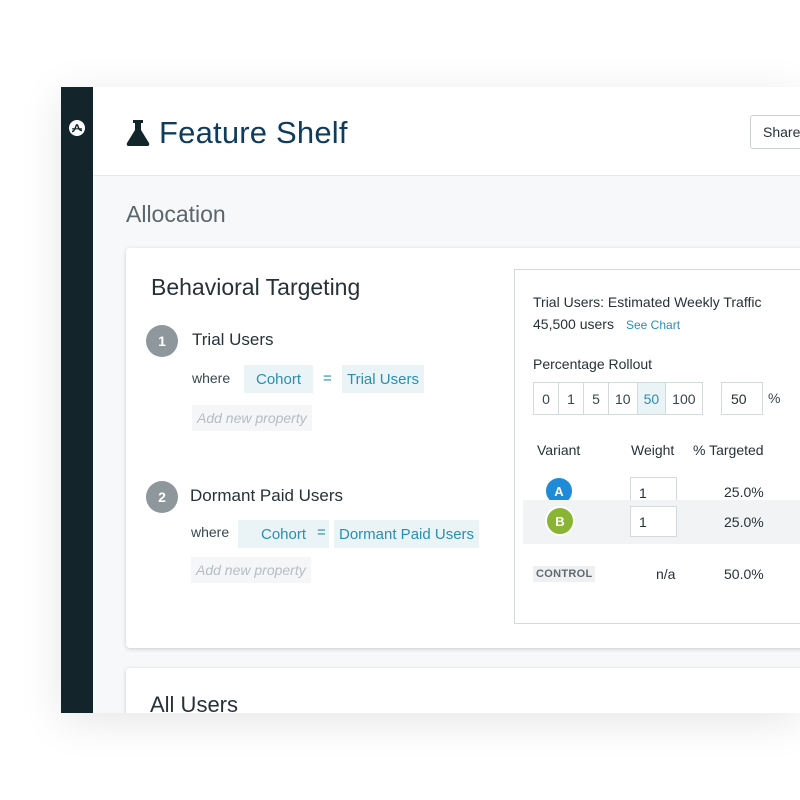  What do you see at coordinates (407, 534) in the screenshot?
I see `value-chip: Dormant Paid Users` at bounding box center [407, 534].